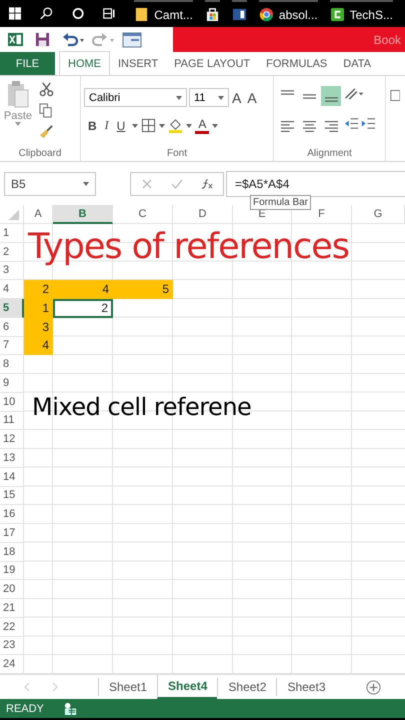 Image resolution: width=405 pixels, height=720 pixels. Describe the element at coordinates (78, 13) in the screenshot. I see `circle-icon` at that location.